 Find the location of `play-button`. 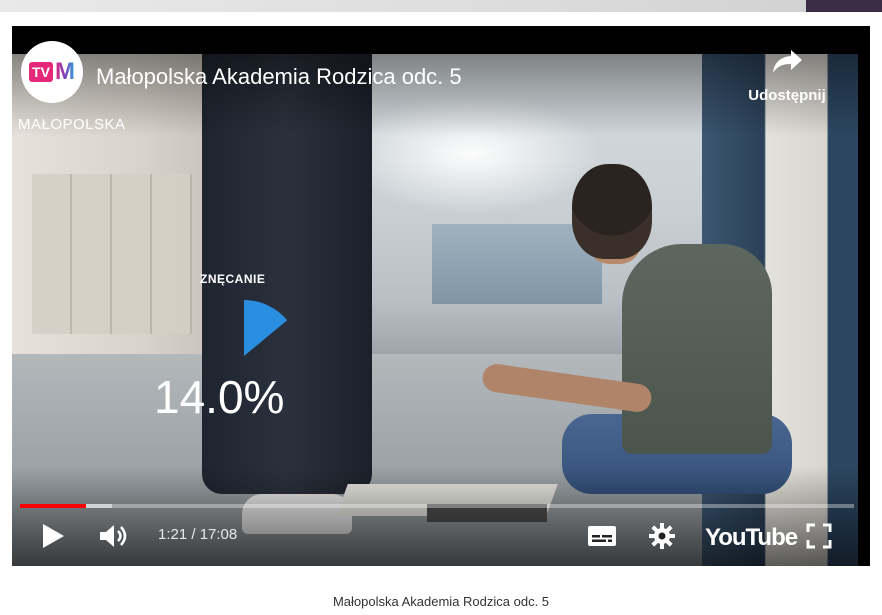

play-button is located at coordinates (56, 536).